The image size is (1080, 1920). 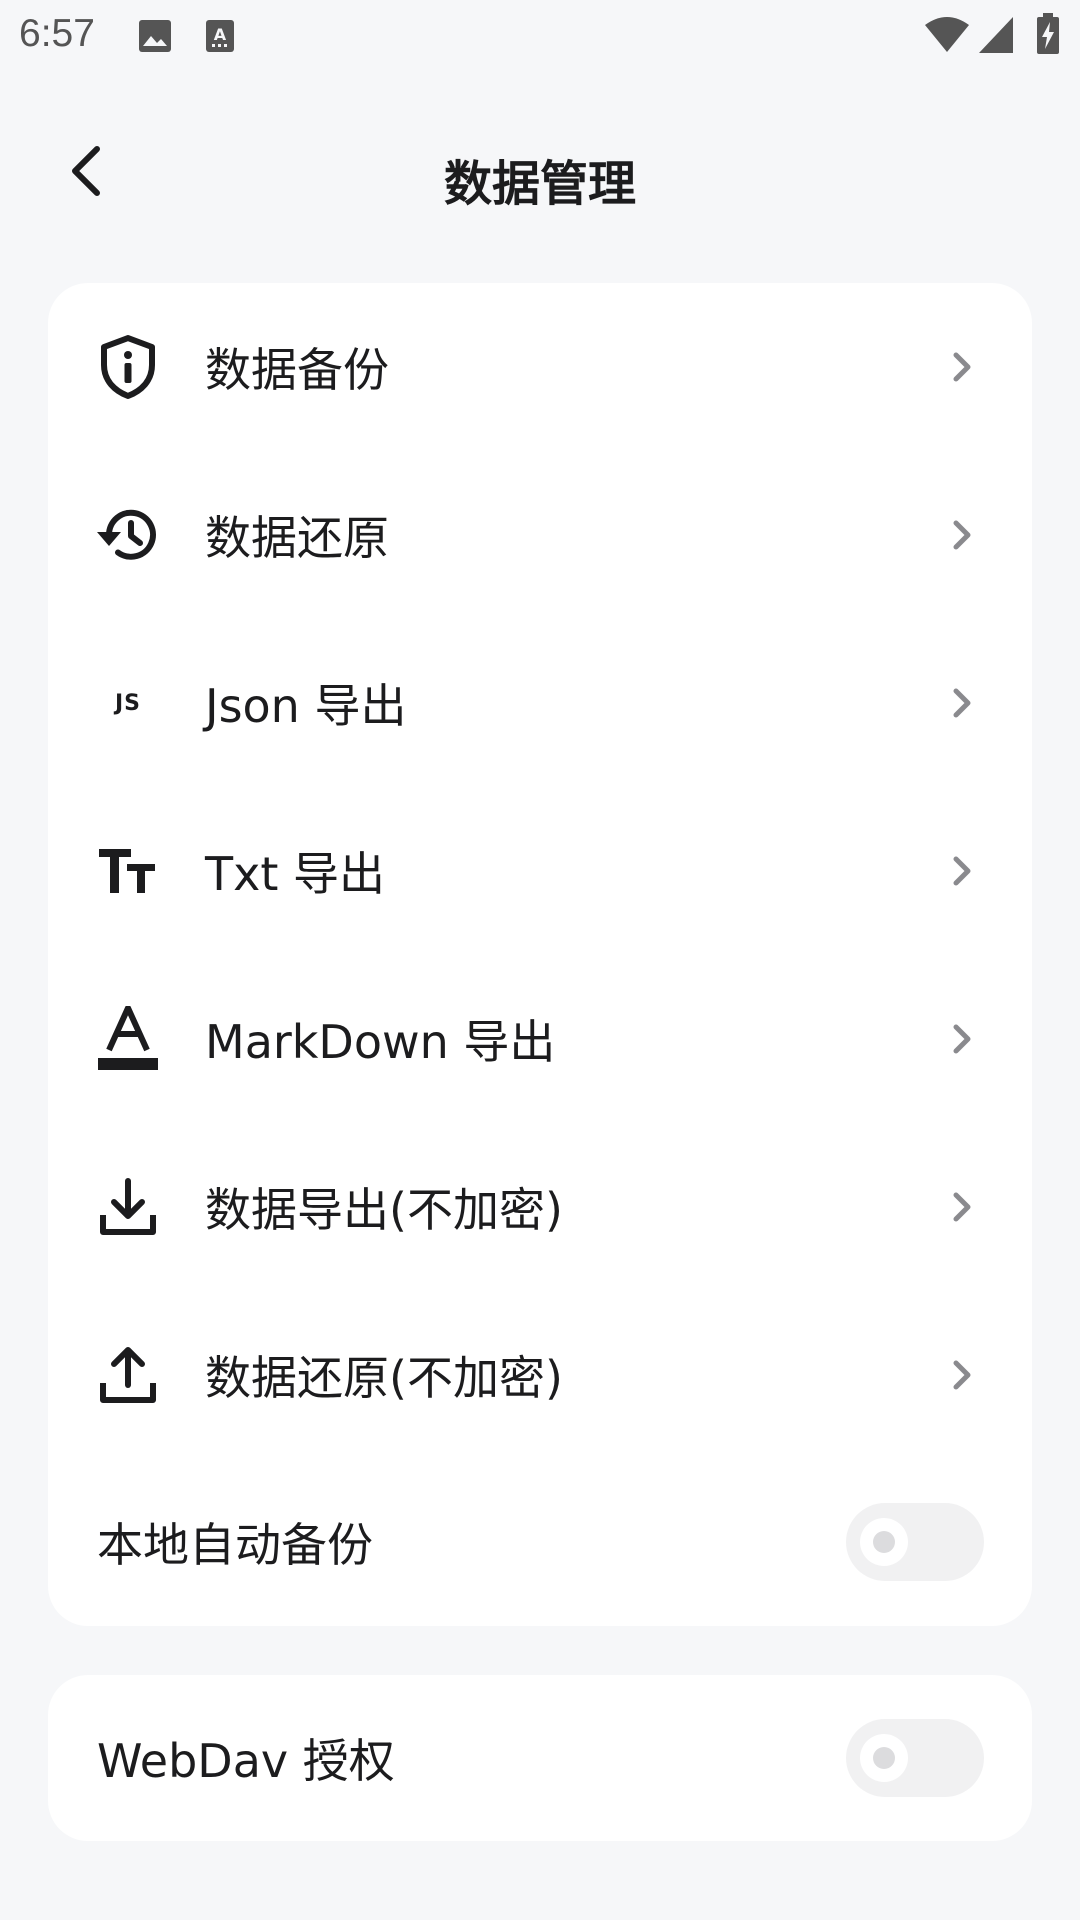 What do you see at coordinates (128, 871) in the screenshot?
I see `text-size-icon` at bounding box center [128, 871].